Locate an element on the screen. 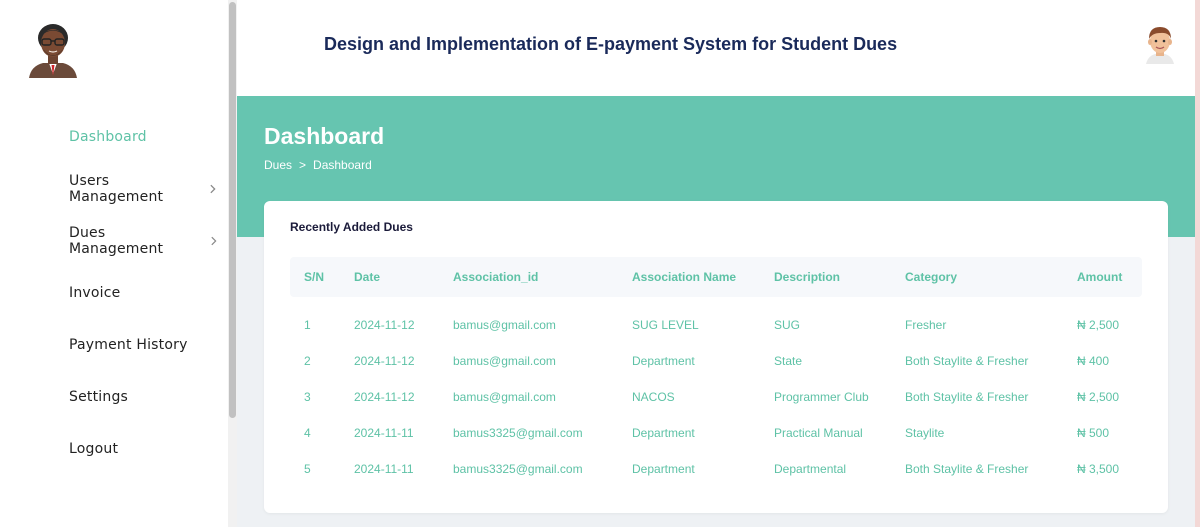 The height and width of the screenshot is (527, 1200). cell-category: Staylite is located at coordinates (925, 433).